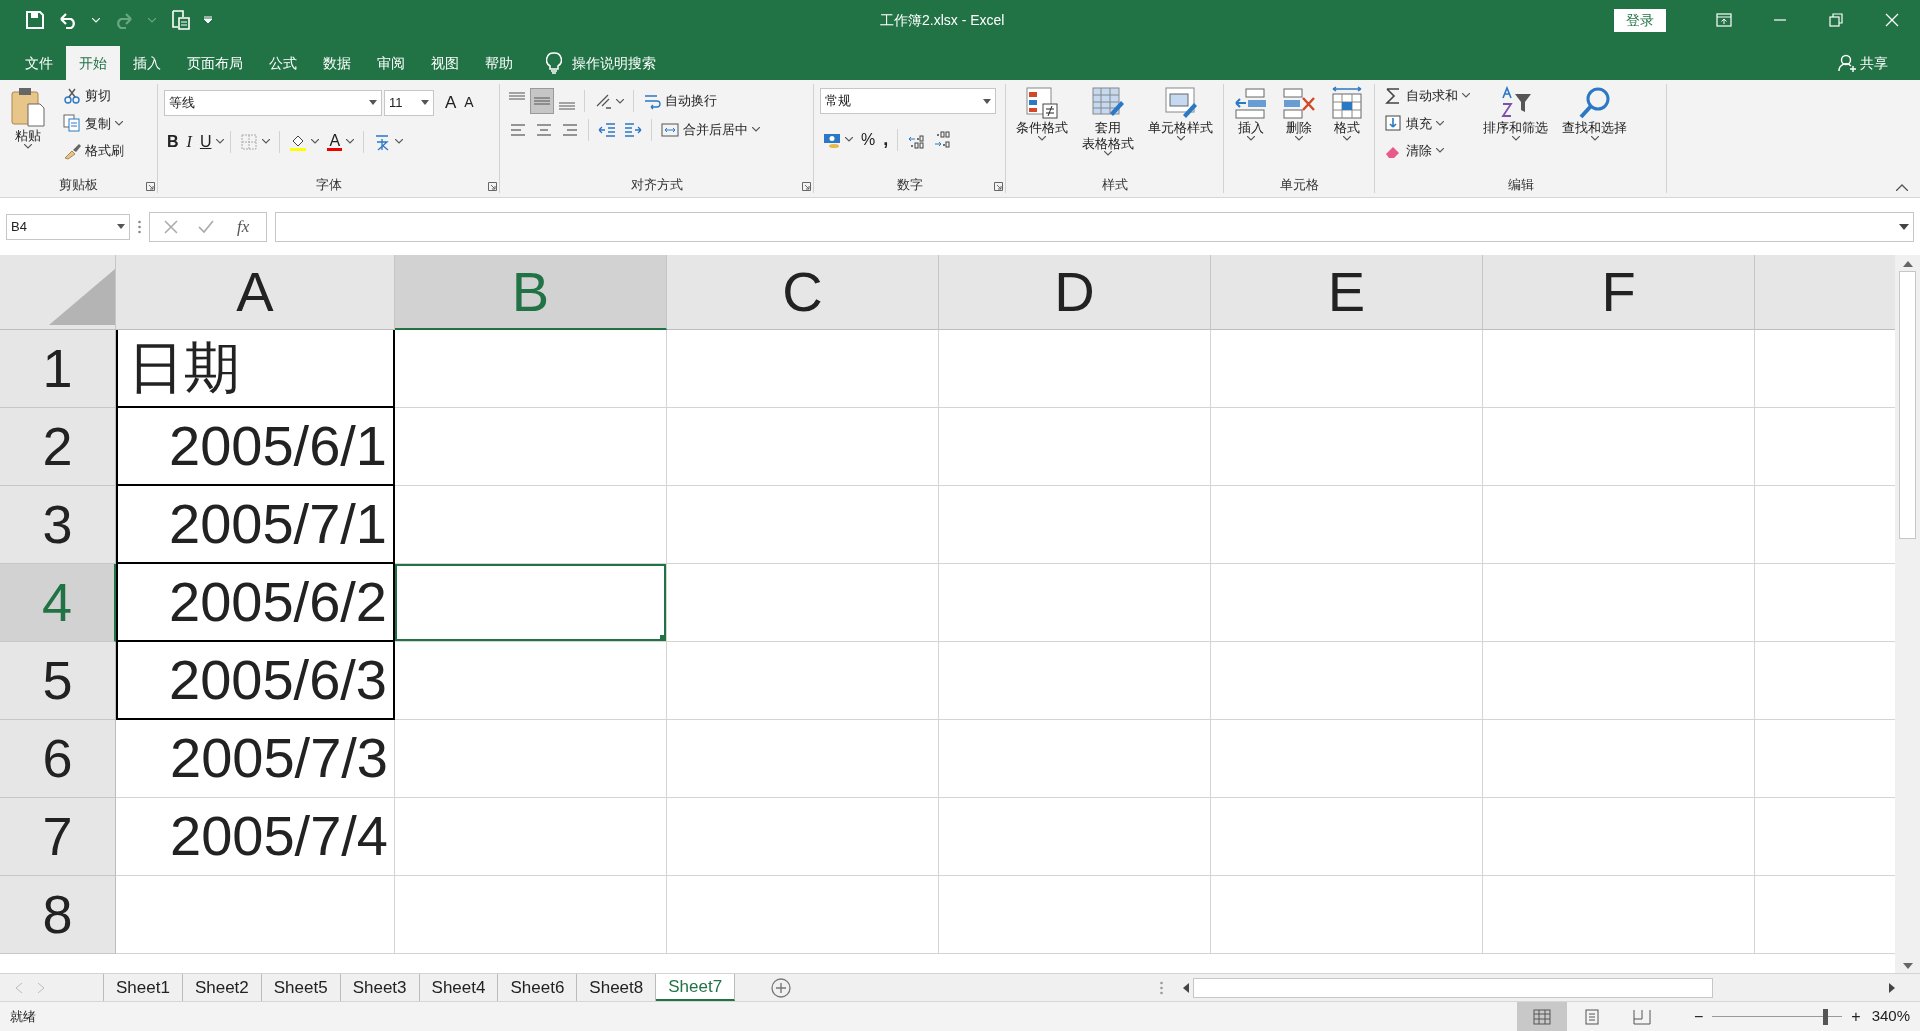  I want to click on row-header: 2, so click(58, 447).